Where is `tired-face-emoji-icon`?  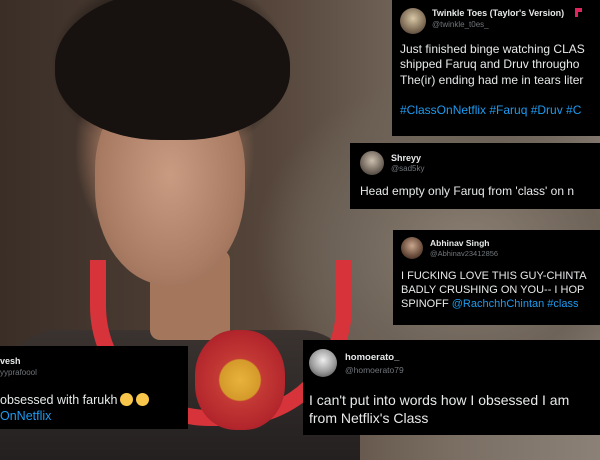
tired-face-emoji-icon is located at coordinates (127, 399).